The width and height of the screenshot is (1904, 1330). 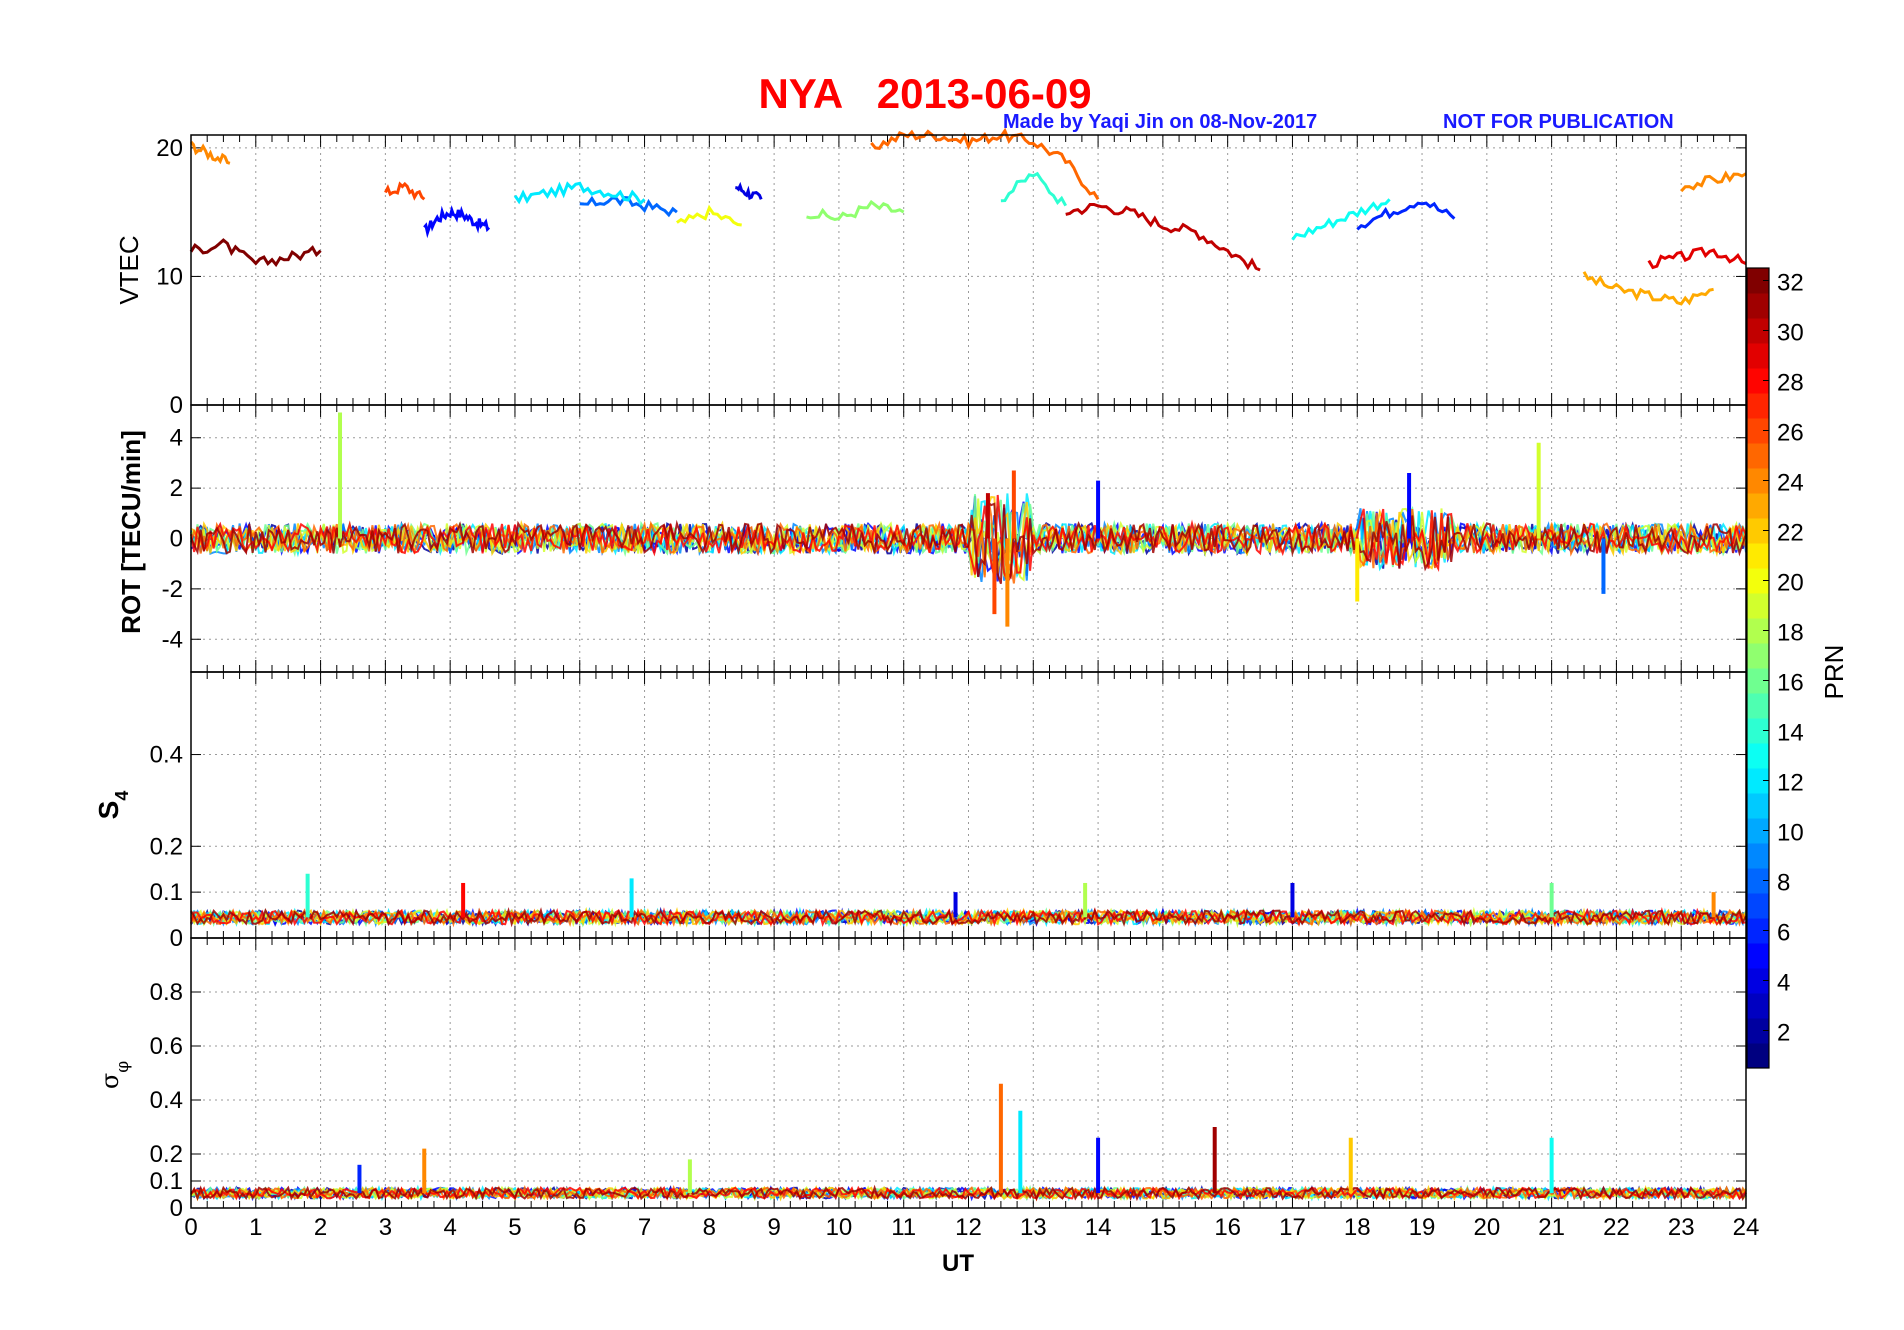 I want to click on x-tick-label: 1, so click(x=255, y=1227).